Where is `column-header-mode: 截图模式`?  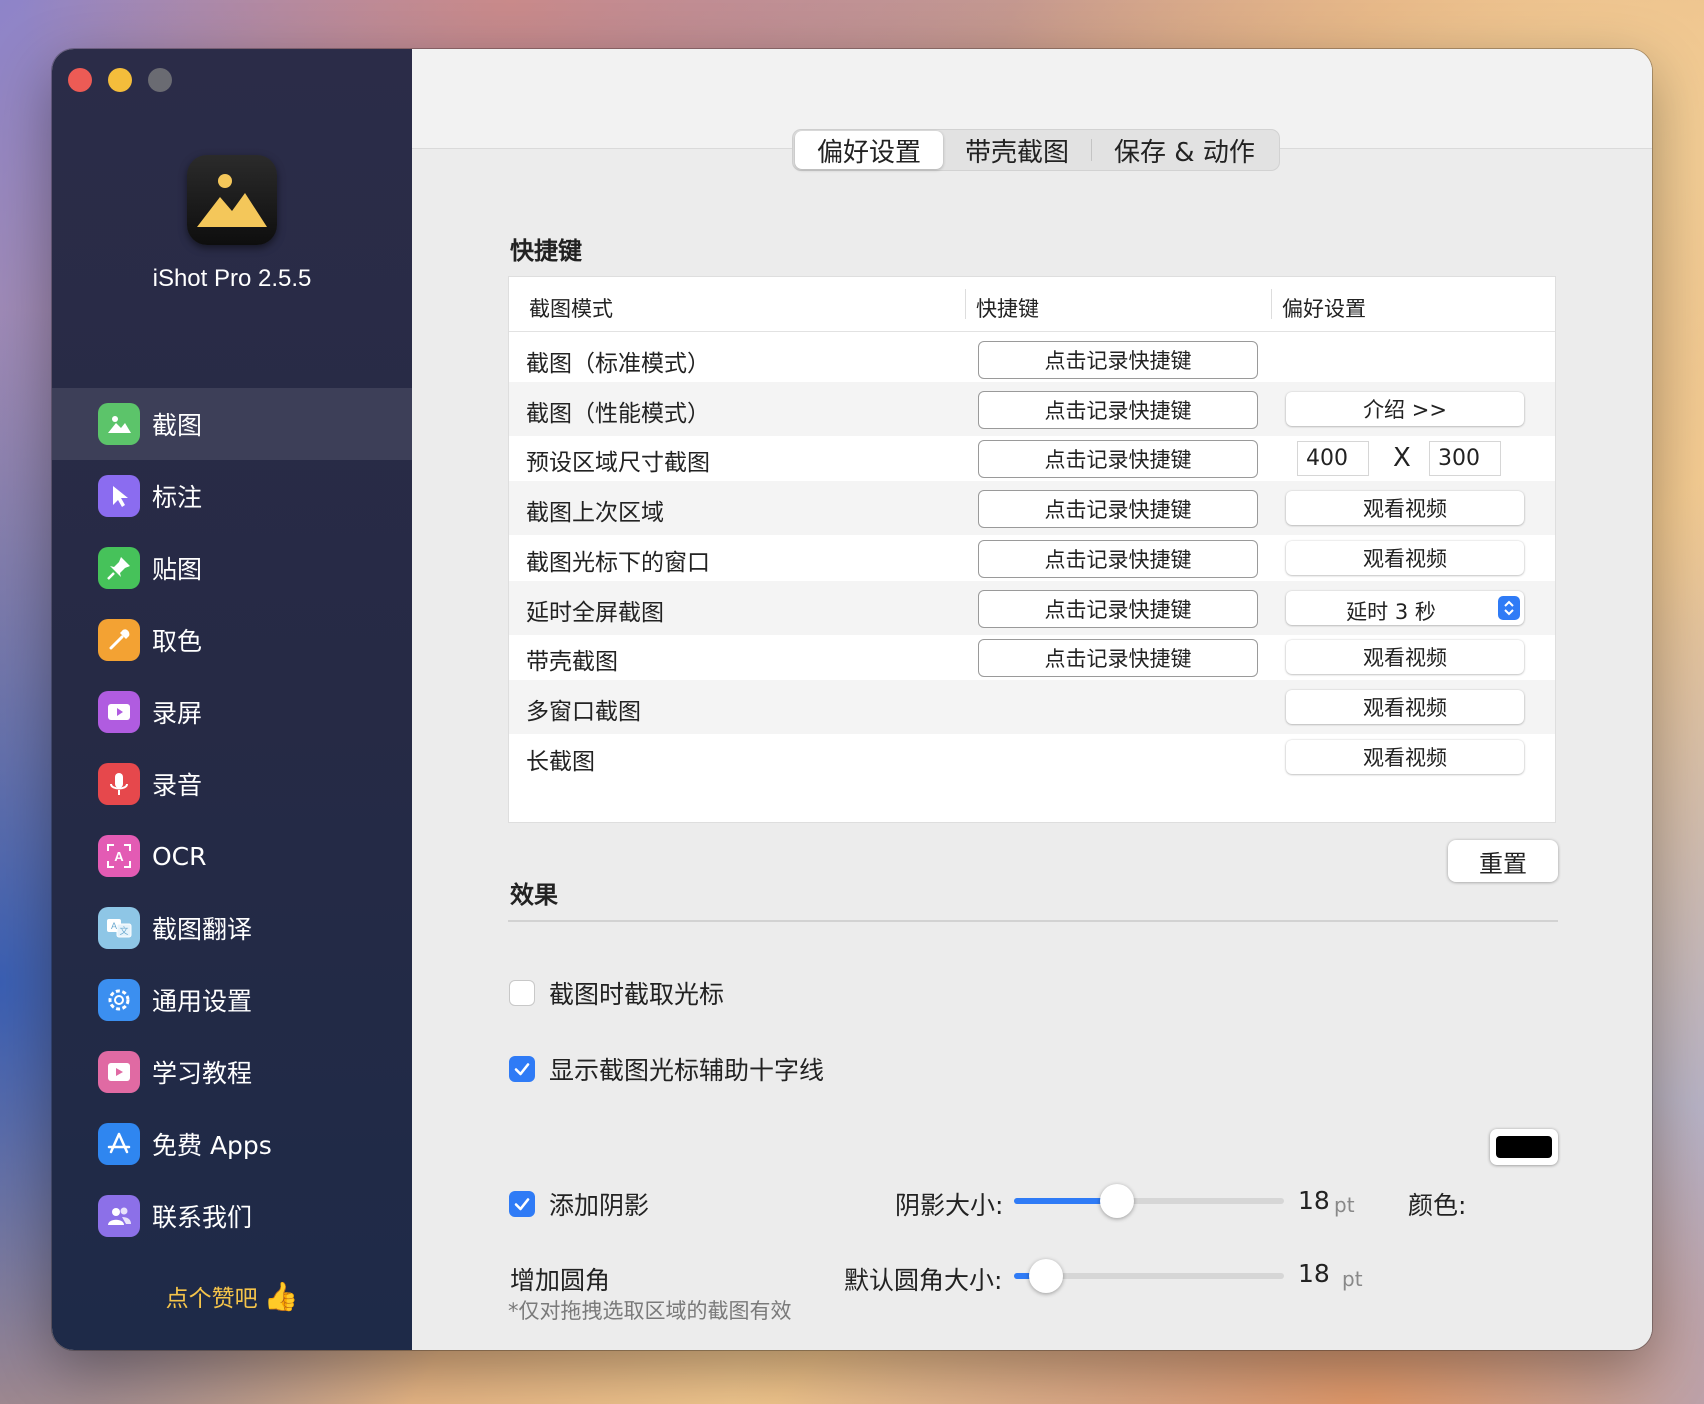 column-header-mode: 截图模式 is located at coordinates (571, 309).